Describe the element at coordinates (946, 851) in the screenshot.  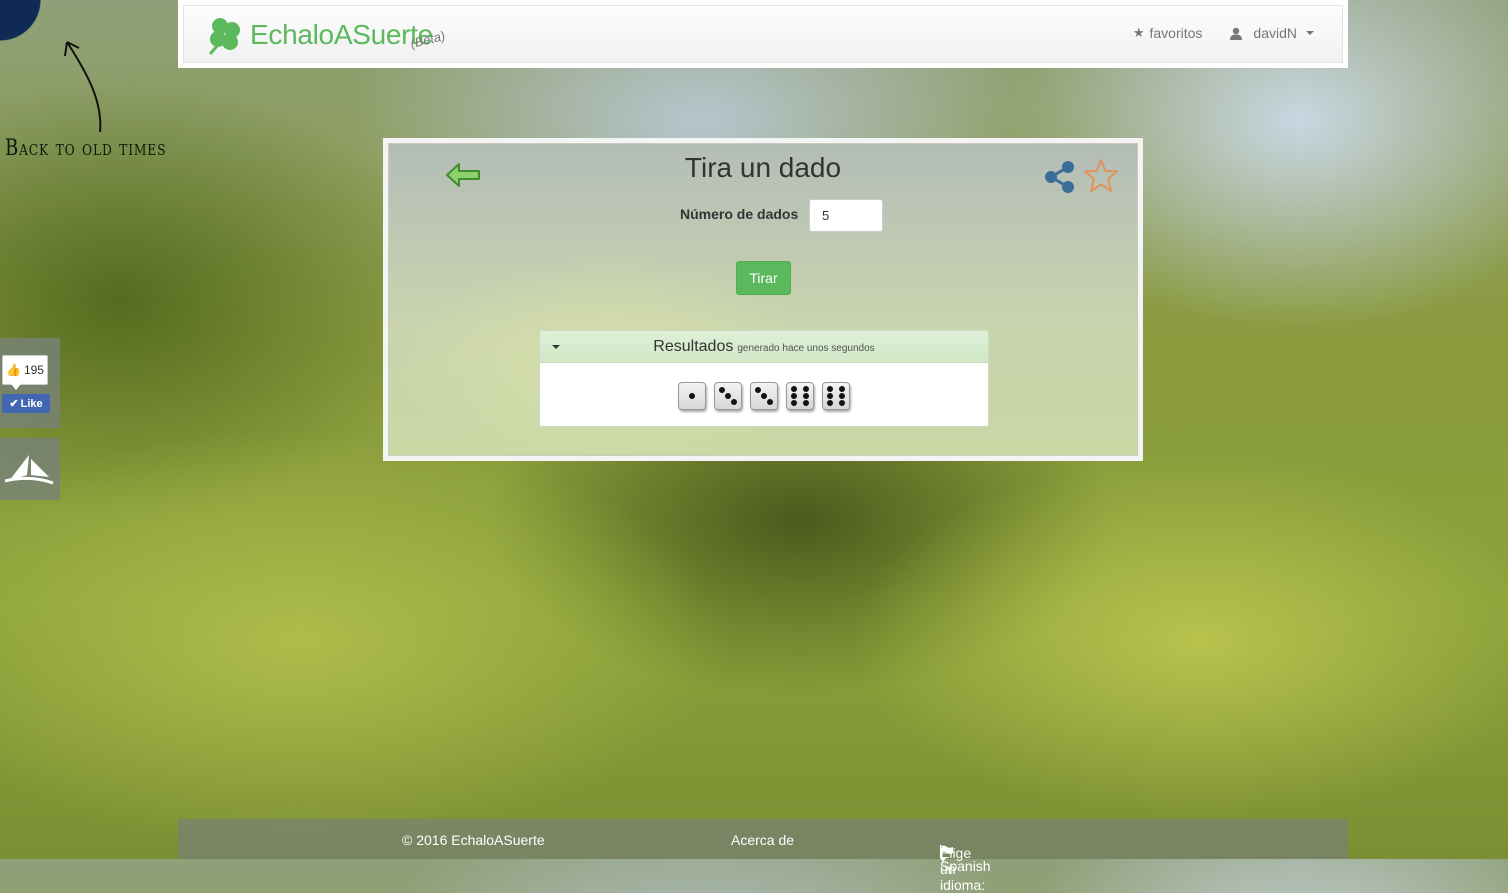
I see `flag-icon` at that location.